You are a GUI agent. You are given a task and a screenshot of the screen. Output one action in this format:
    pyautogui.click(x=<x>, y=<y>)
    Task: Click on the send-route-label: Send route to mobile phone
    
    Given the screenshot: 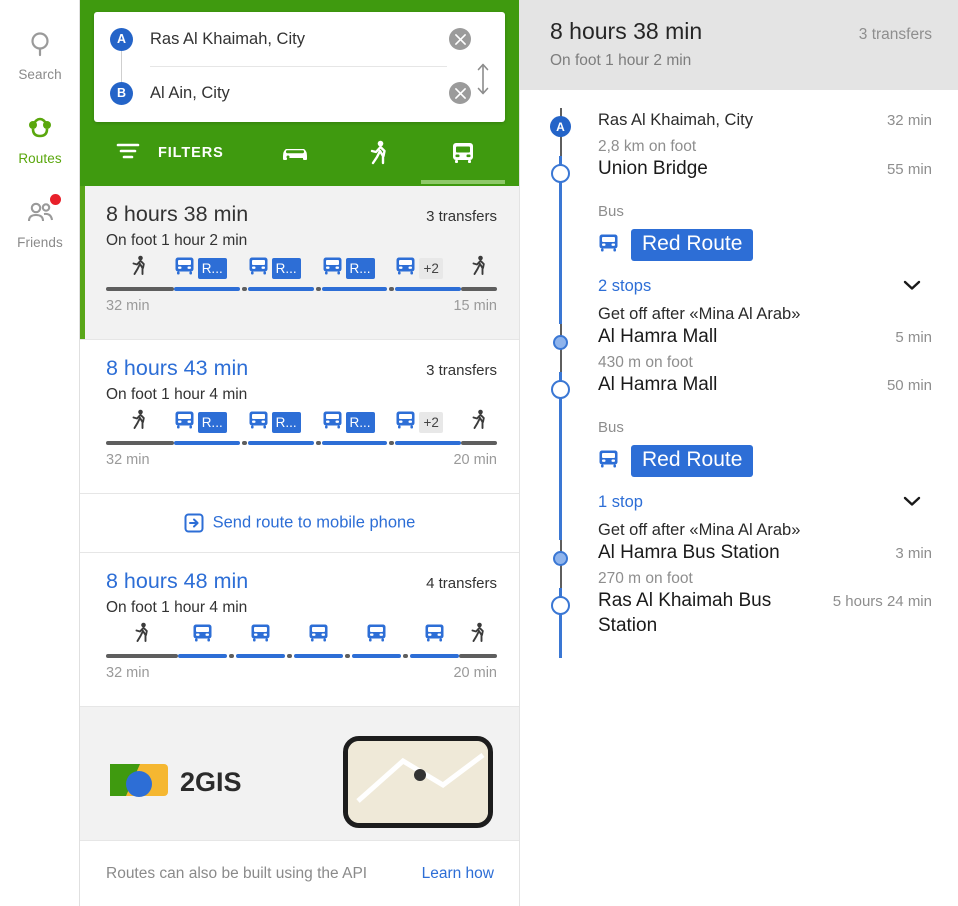 What is the action you would take?
    pyautogui.click(x=314, y=522)
    